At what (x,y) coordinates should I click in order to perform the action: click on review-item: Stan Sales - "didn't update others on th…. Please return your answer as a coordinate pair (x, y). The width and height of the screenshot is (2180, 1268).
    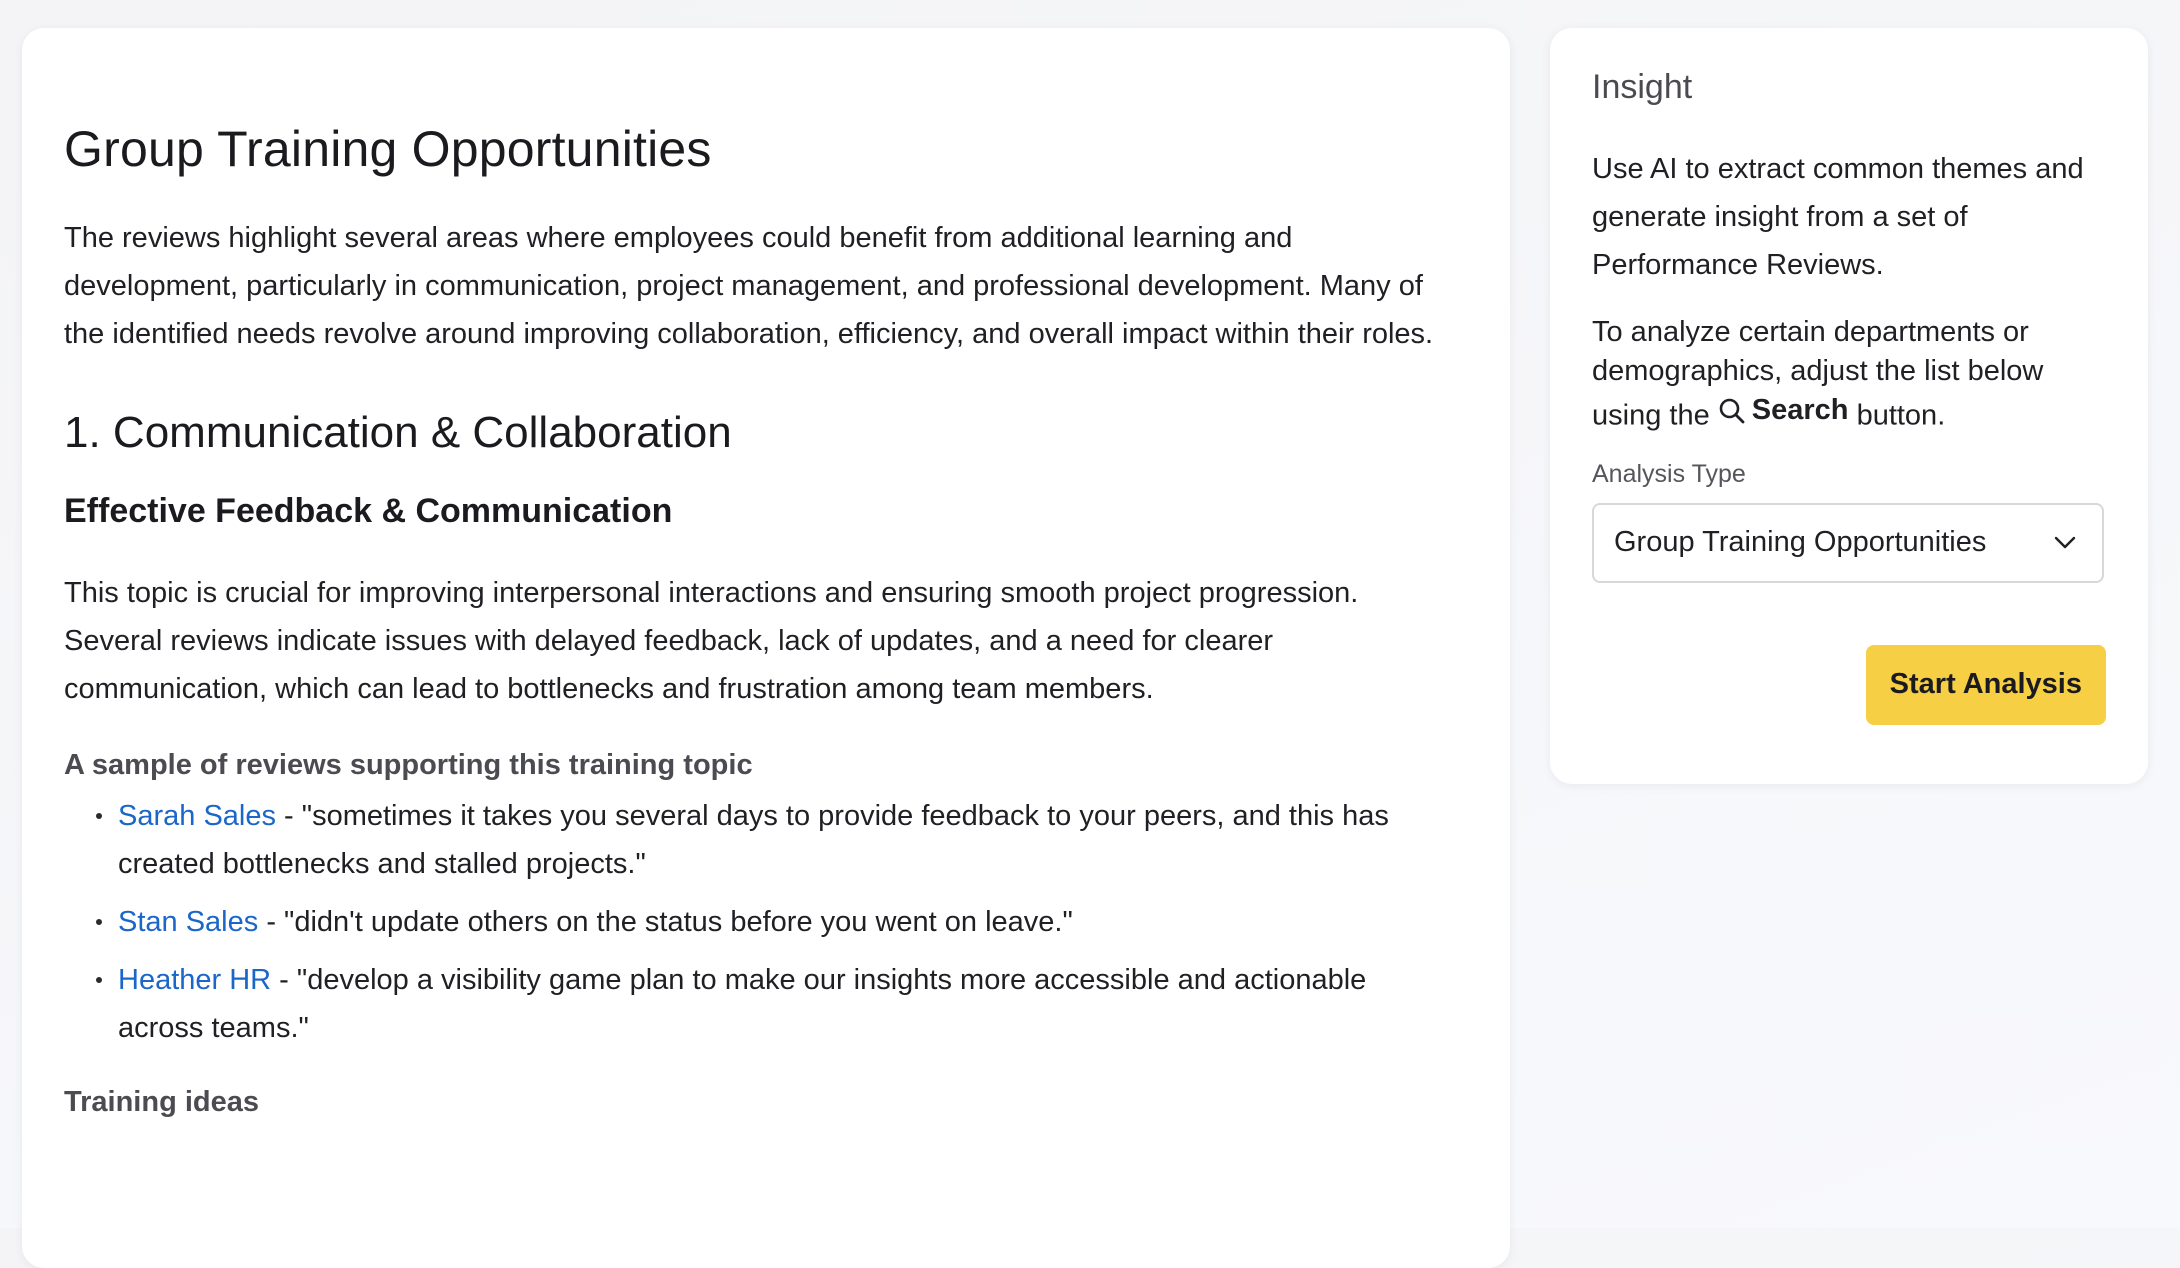
    Looking at the image, I should click on (774, 922).